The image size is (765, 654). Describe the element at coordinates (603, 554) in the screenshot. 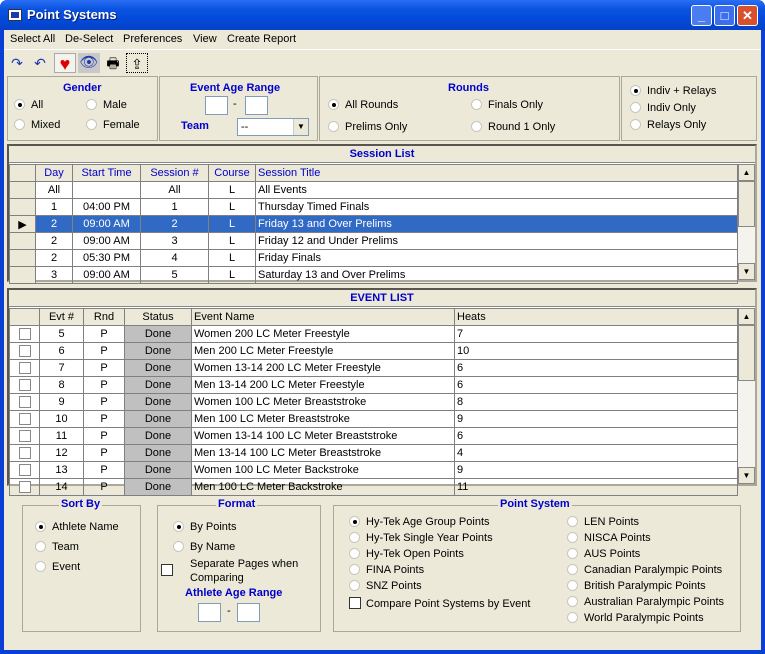

I see `point-system-radio: AUS Points` at that location.